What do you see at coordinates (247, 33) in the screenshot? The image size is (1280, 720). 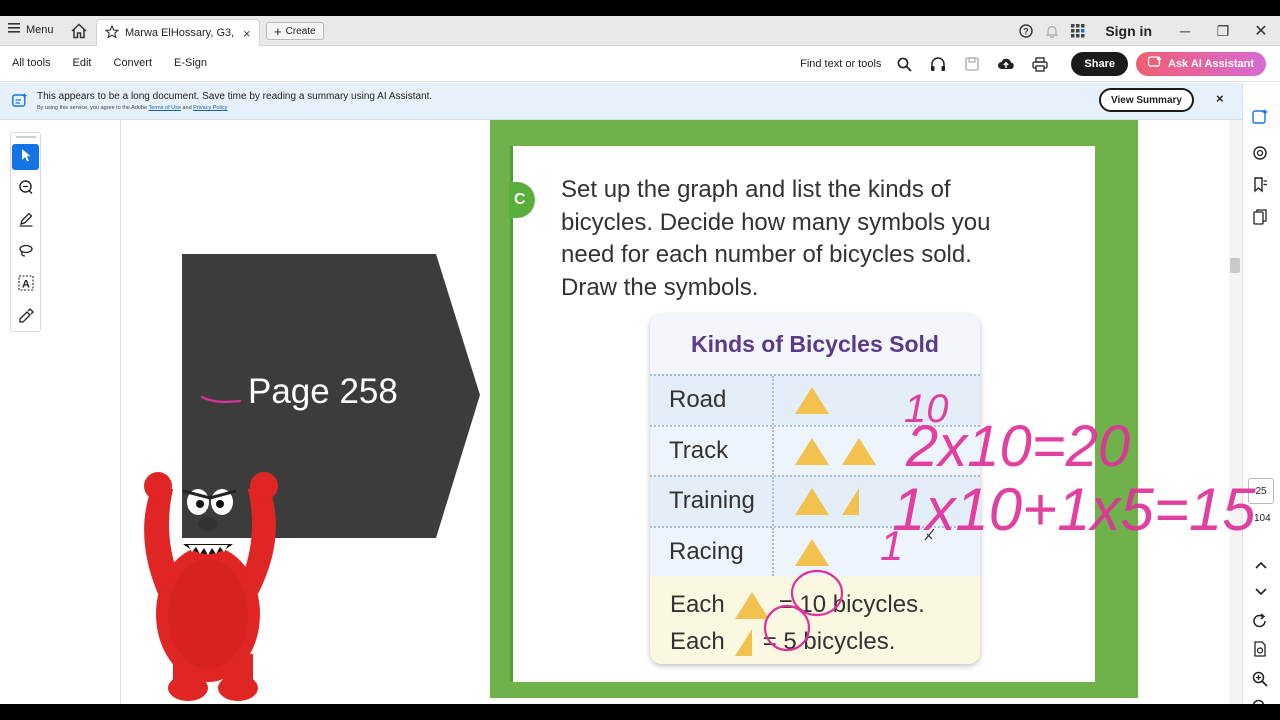 I see `close-tab-icon: ×` at bounding box center [247, 33].